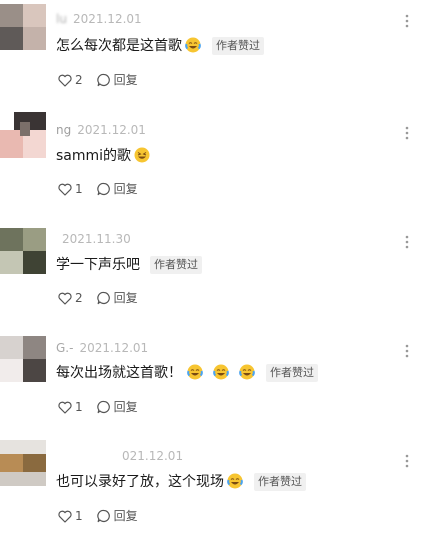 The height and width of the screenshot is (547, 431). I want to click on comment-meta: G.- 2021.12.01, so click(102, 348).